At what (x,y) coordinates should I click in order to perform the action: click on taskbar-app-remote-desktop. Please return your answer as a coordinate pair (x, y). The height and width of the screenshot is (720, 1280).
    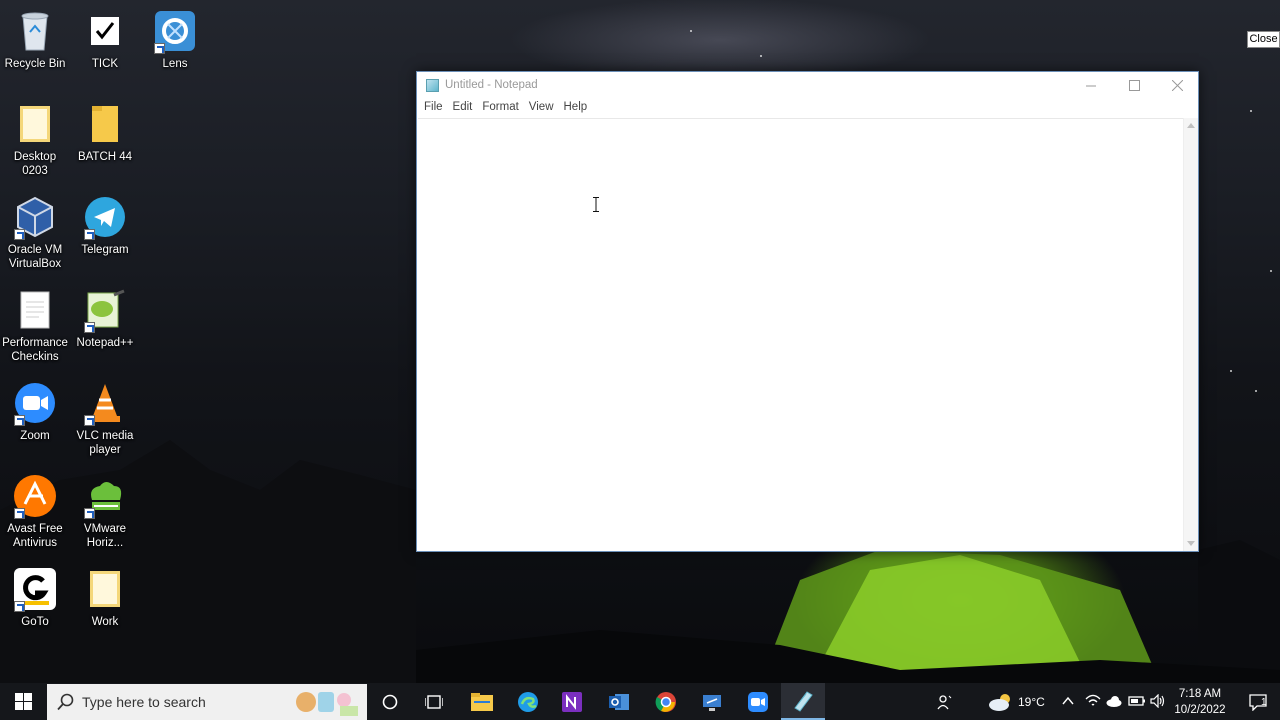
    Looking at the image, I should click on (712, 701).